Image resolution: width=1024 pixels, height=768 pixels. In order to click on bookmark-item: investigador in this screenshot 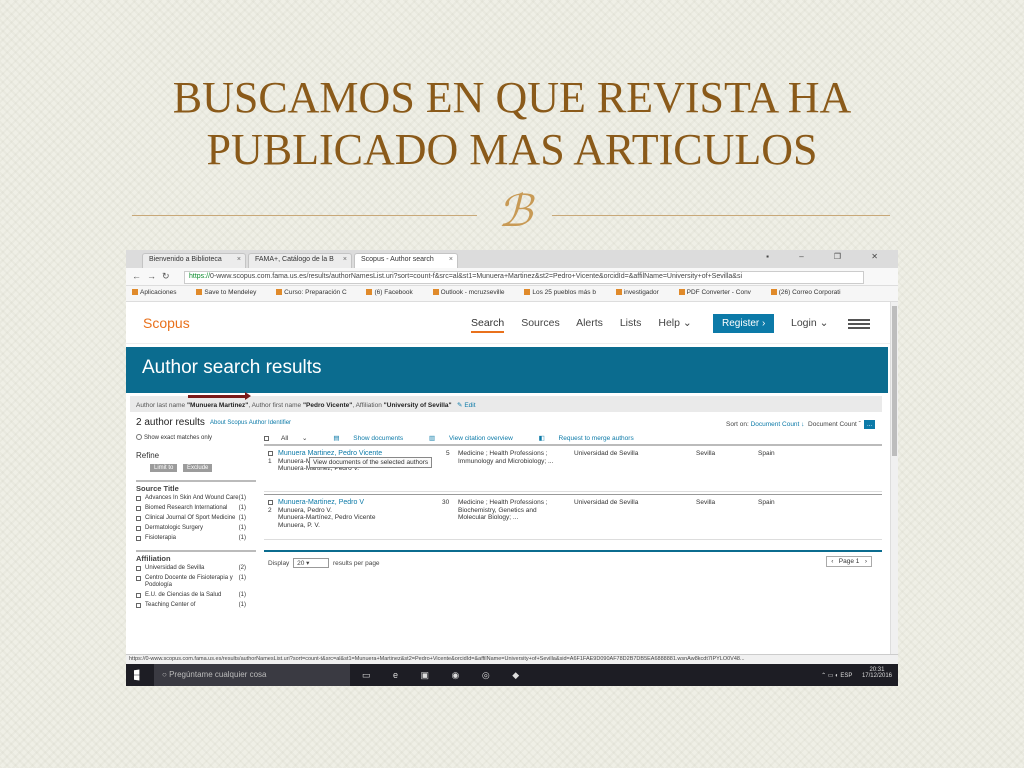, I will do `click(641, 292)`.